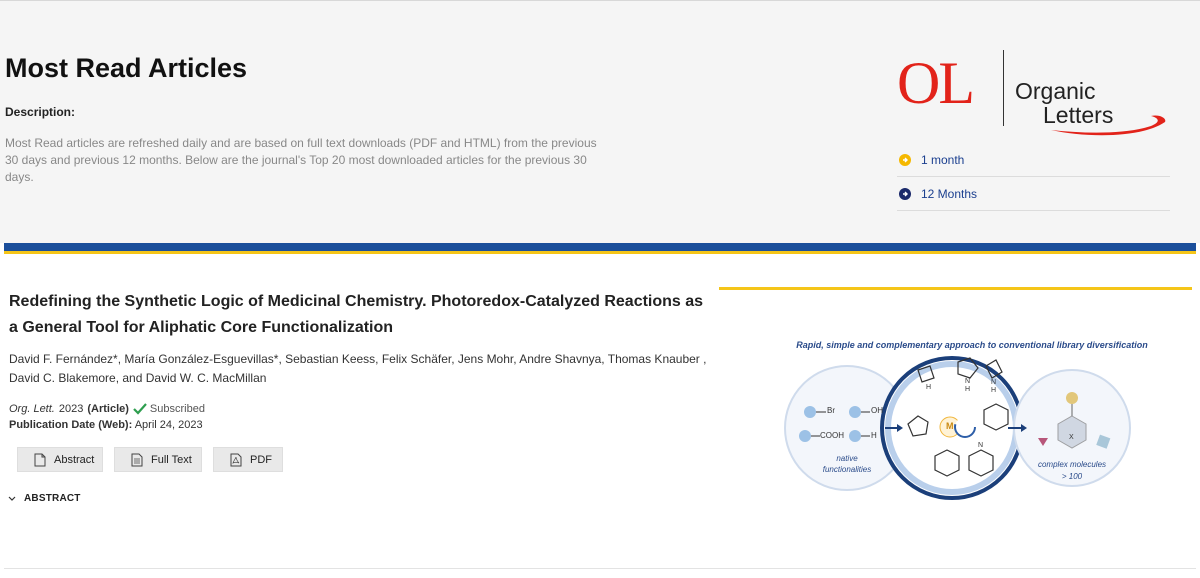 The height and width of the screenshot is (578, 1200). Describe the element at coordinates (140, 409) in the screenshot. I see `checkmark-icon` at that location.